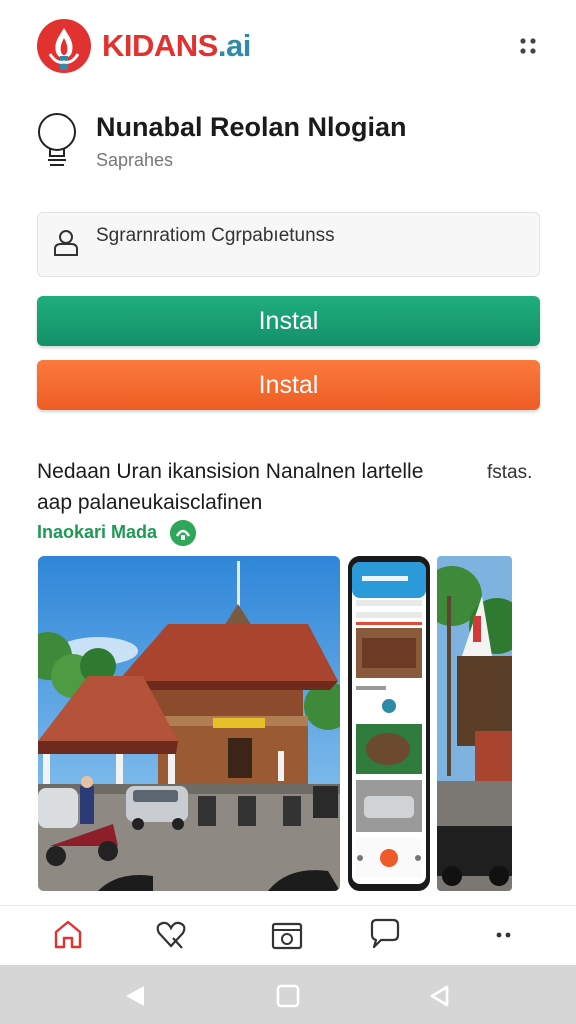 The height and width of the screenshot is (1024, 576). Describe the element at coordinates (68, 934) in the screenshot. I see `home-icon` at that location.